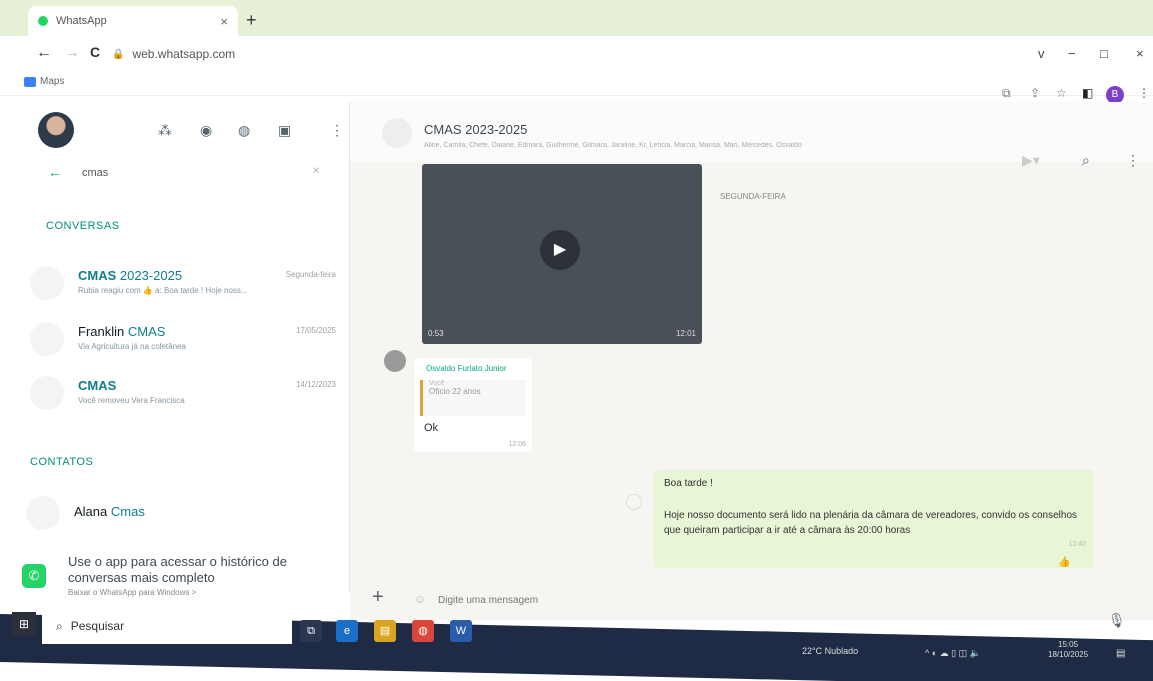 The height and width of the screenshot is (681, 1153). What do you see at coordinates (517, 444) in the screenshot?
I see `message-time: 12:06` at bounding box center [517, 444].